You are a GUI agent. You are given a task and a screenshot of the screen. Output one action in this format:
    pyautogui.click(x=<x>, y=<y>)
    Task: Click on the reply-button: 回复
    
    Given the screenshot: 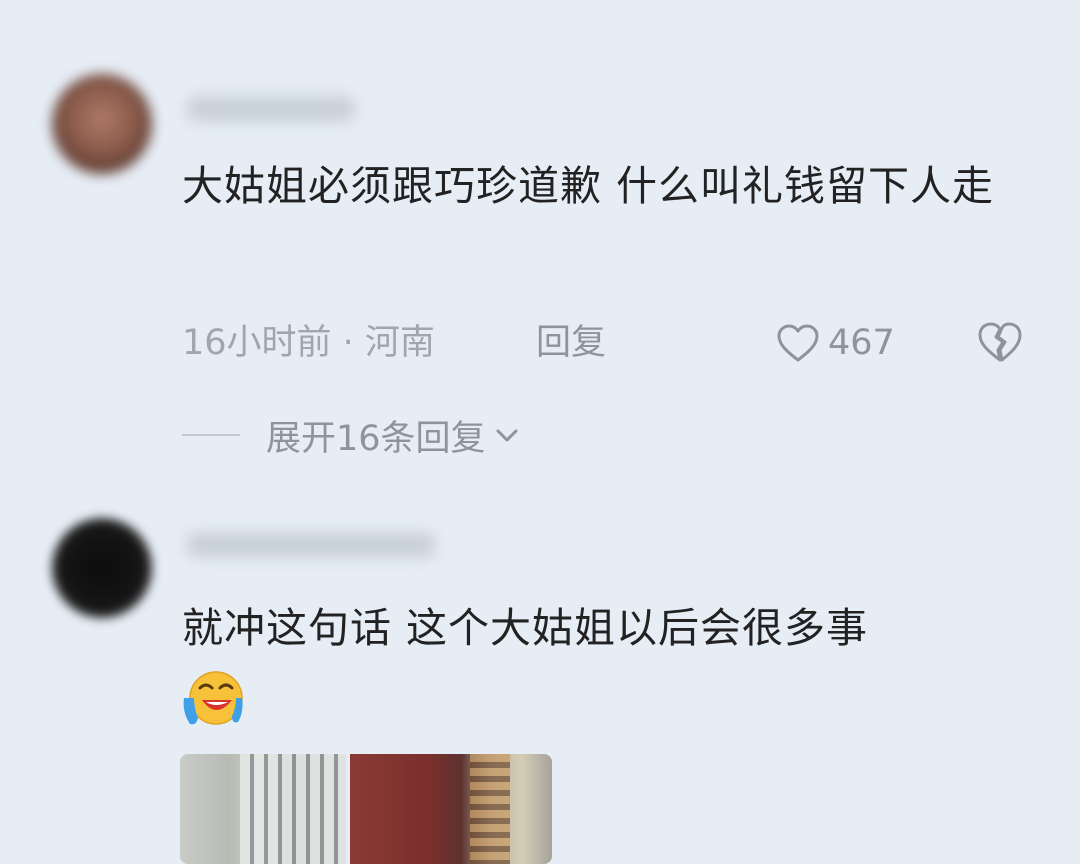 What is the action you would take?
    pyautogui.click(x=571, y=343)
    